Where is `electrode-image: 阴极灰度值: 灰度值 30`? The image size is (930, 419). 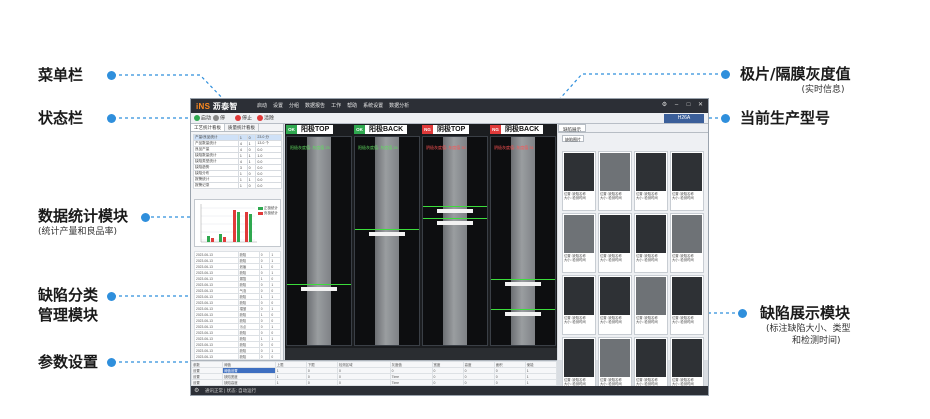
electrode-image: 阴极灰度值: 灰度值 30 is located at coordinates (455, 241).